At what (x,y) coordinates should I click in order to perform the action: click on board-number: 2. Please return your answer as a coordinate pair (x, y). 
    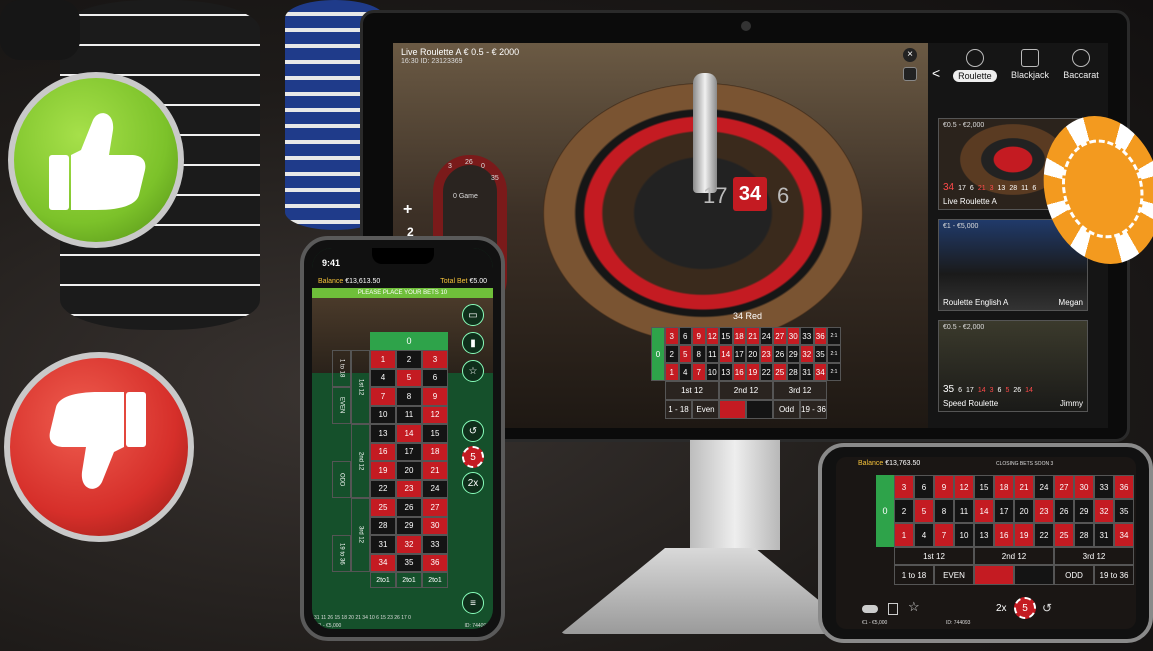
    Looking at the image, I should click on (672, 354).